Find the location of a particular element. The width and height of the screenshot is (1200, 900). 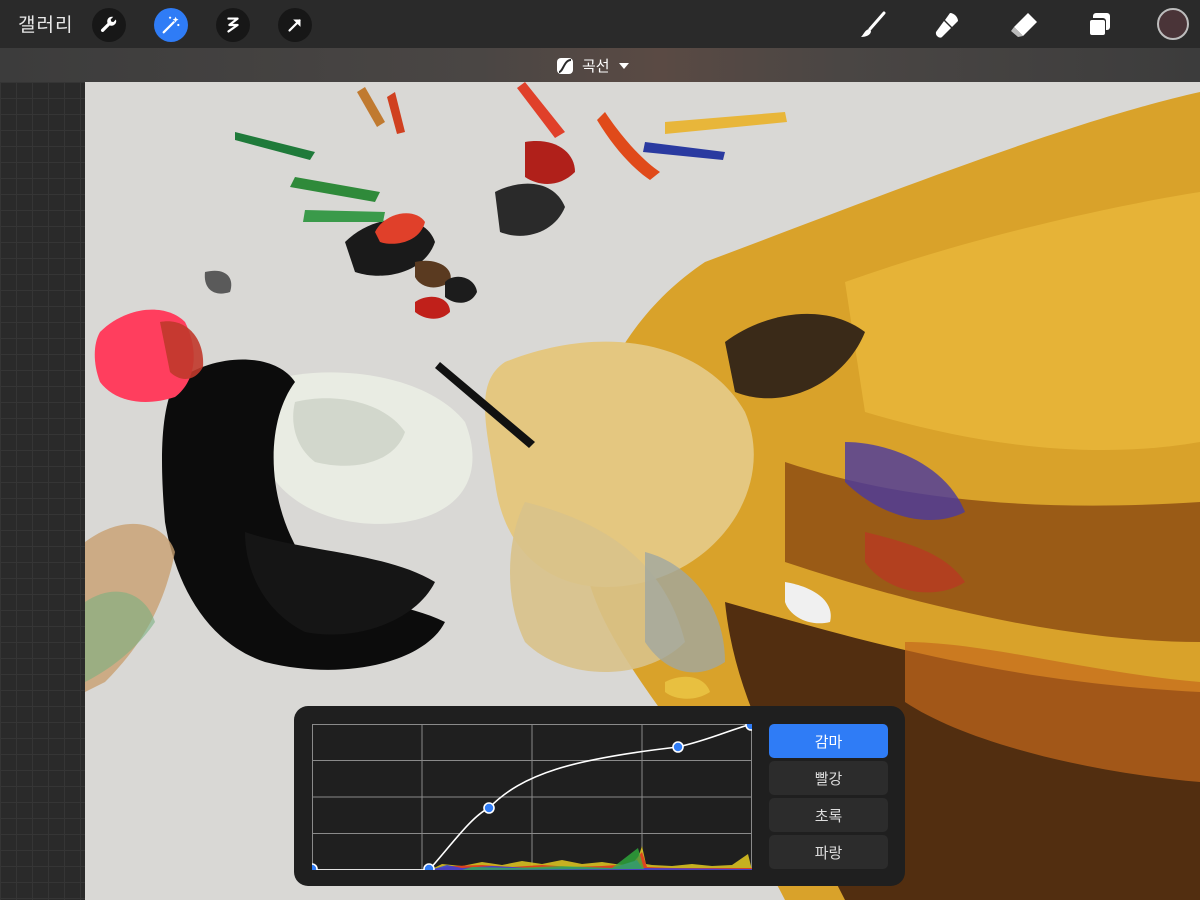

brush-icon is located at coordinates (873, 25).